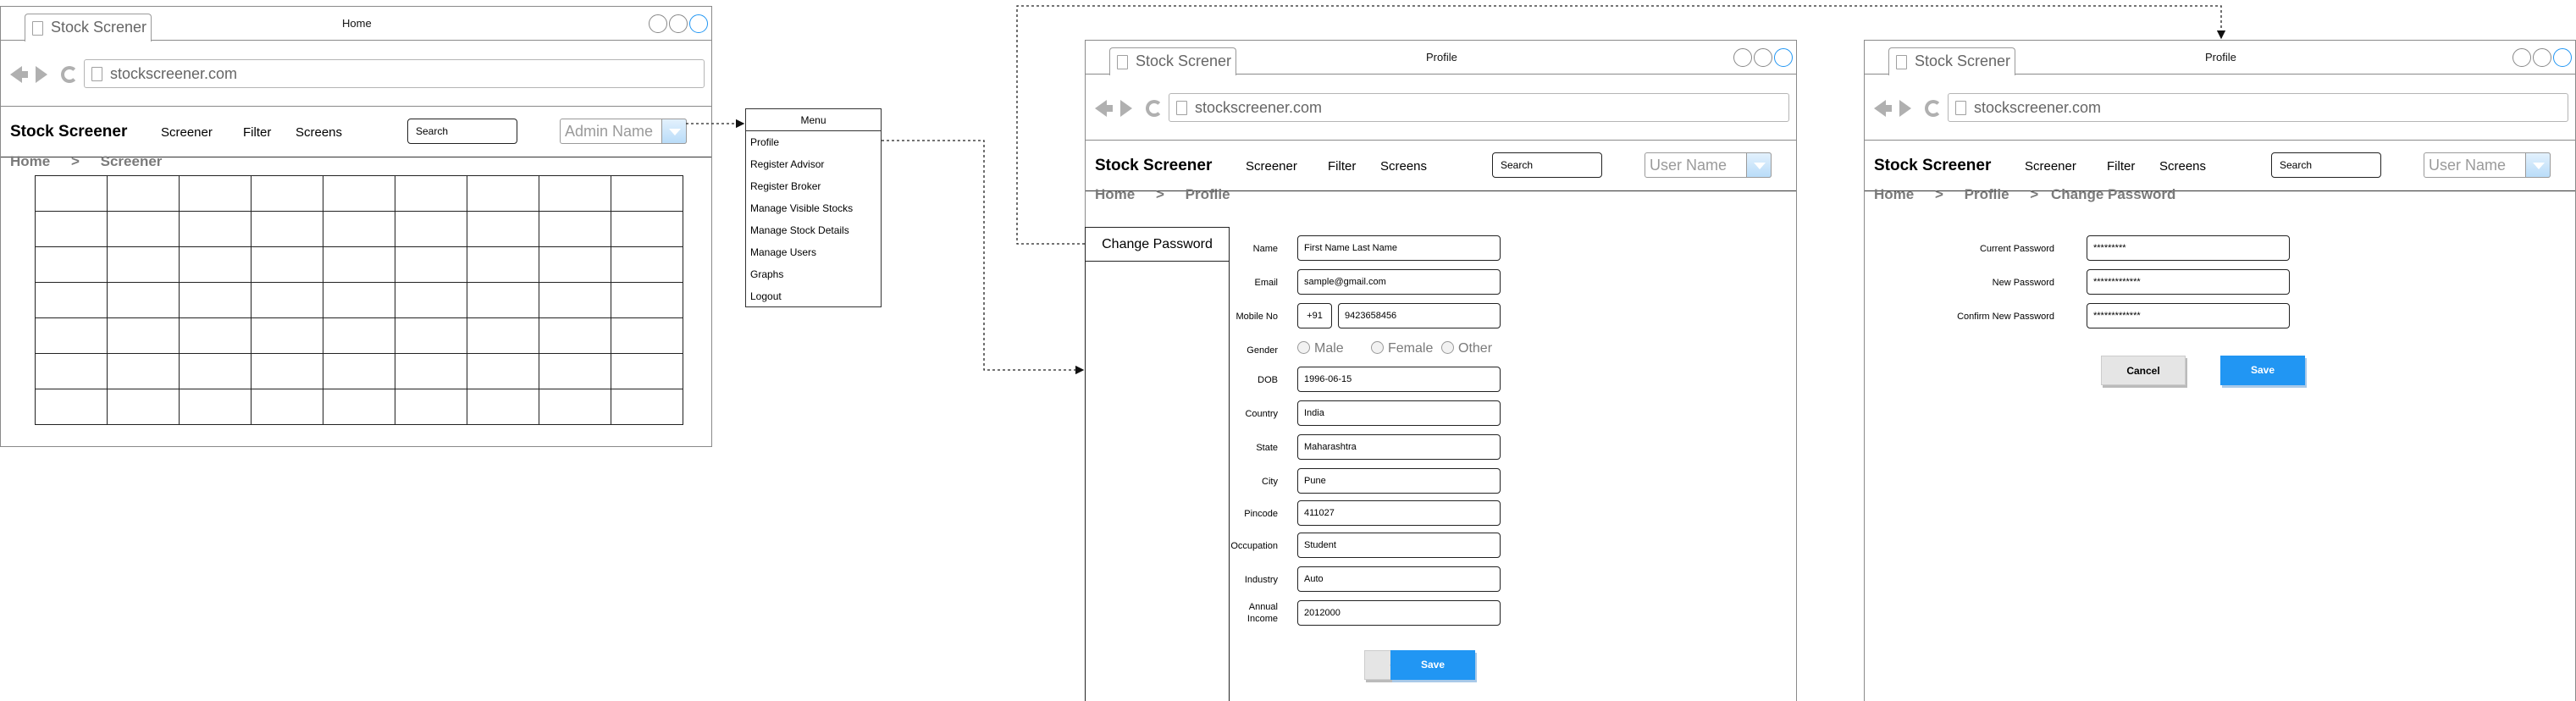 This screenshot has width=2576, height=701. What do you see at coordinates (1320, 348) in the screenshot?
I see `gender-male-radio: Male` at bounding box center [1320, 348].